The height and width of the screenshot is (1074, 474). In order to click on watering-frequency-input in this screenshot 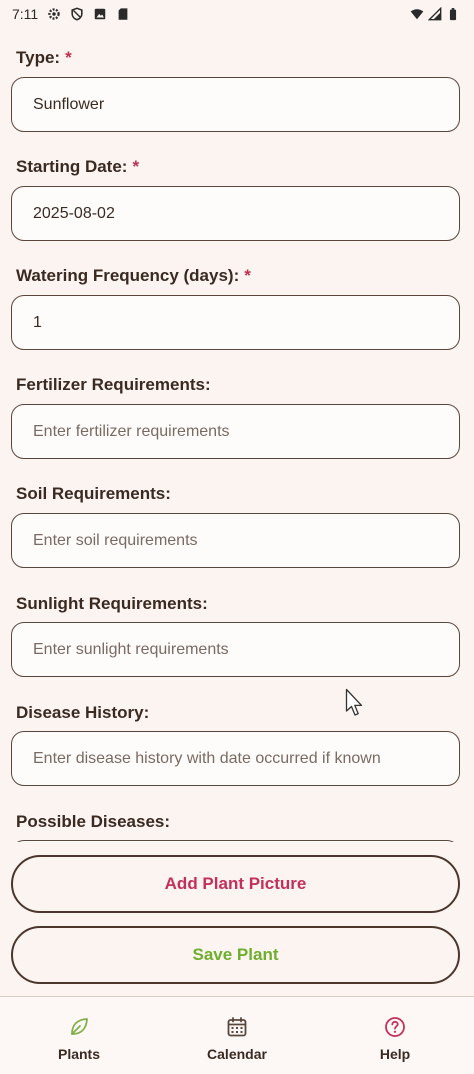, I will do `click(235, 322)`.